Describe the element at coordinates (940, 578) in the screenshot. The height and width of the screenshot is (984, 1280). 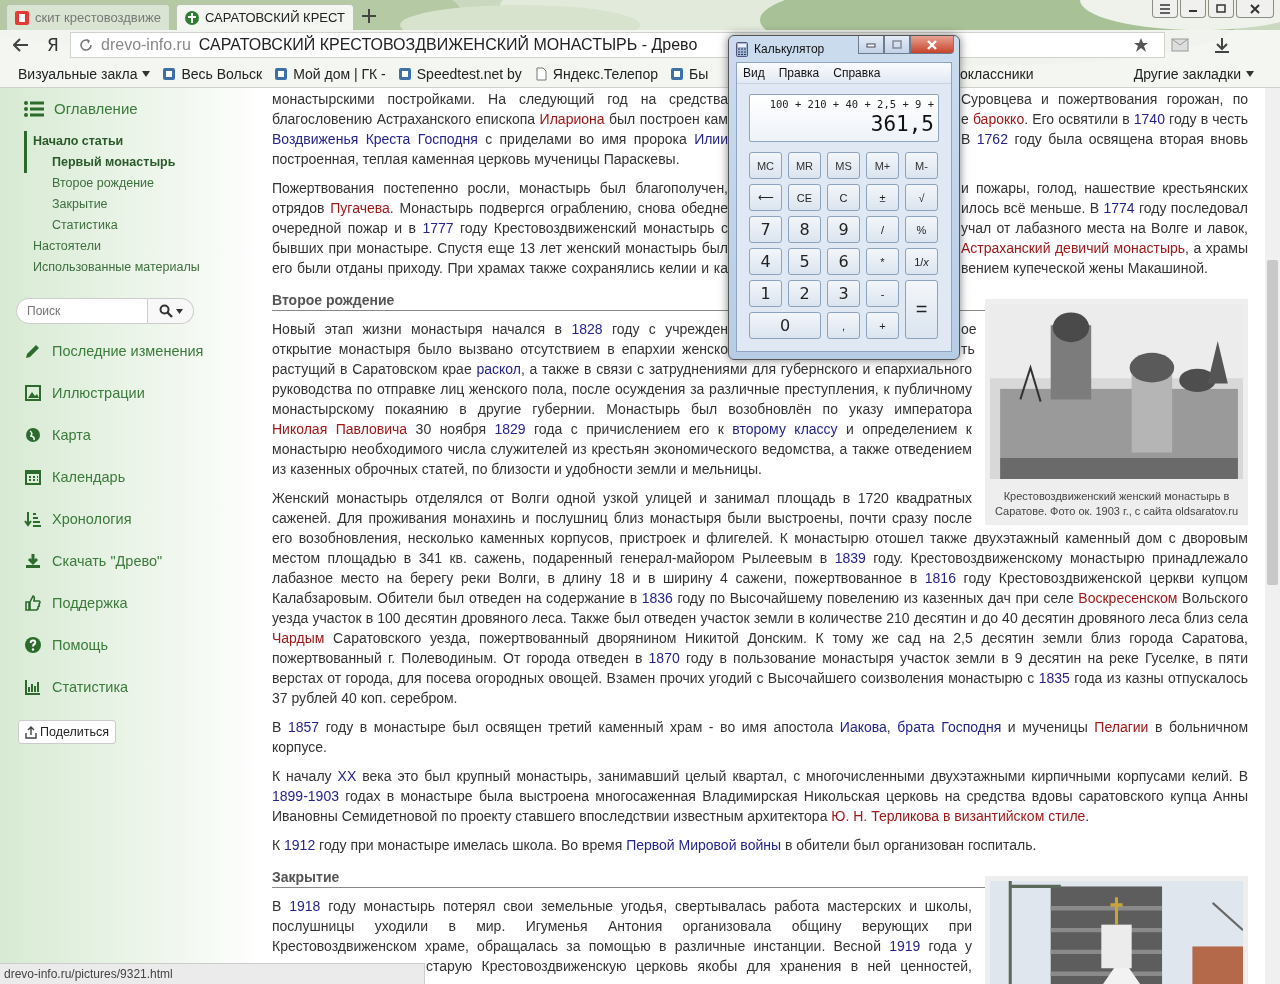
I see `link: 1816` at that location.